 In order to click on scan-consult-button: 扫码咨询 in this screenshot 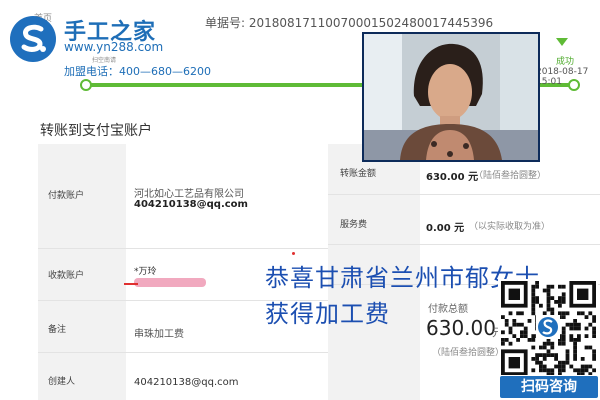, I will do `click(549, 387)`.